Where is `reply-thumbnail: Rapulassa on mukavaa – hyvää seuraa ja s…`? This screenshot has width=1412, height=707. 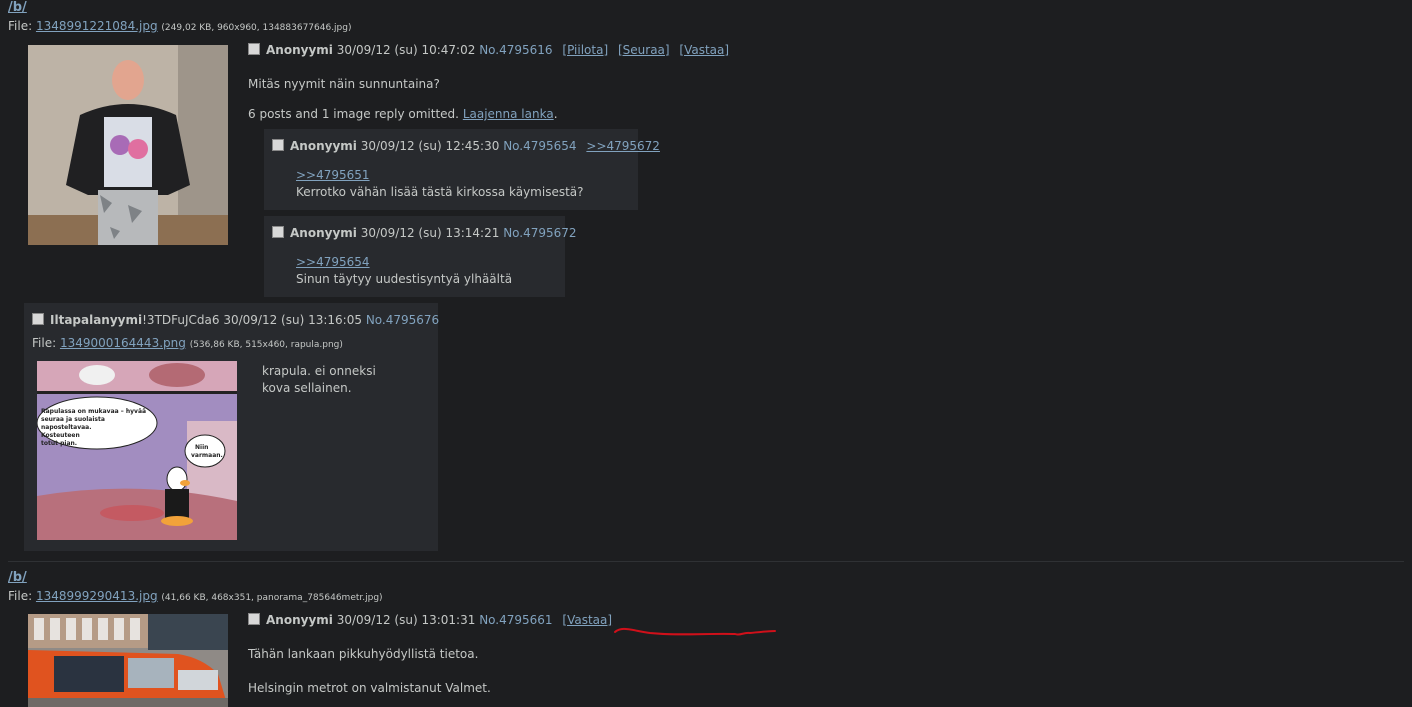 reply-thumbnail: Rapulassa on mukavaa – hyvää seuraa ja s… is located at coordinates (137, 450).